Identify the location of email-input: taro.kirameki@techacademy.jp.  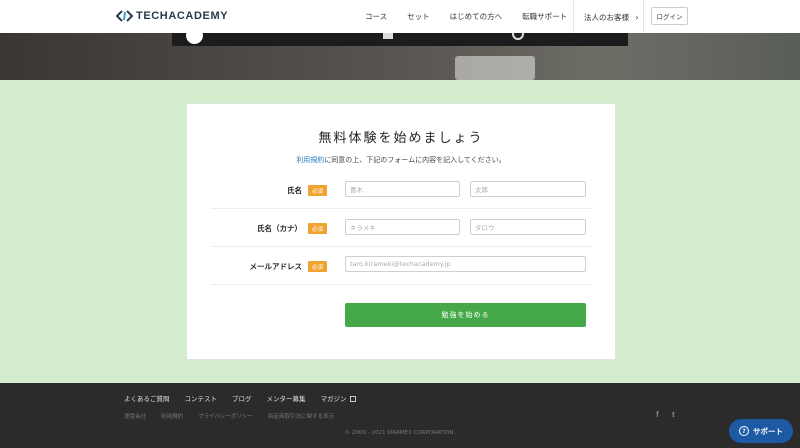
(465, 264).